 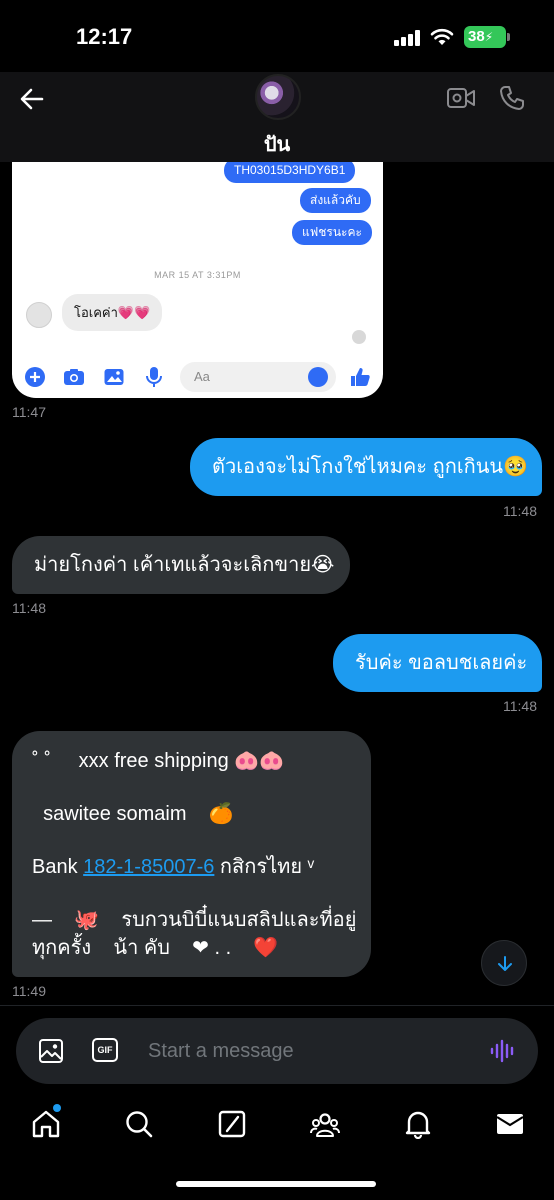 What do you see at coordinates (508, 37) in the screenshot?
I see `battery-cap` at bounding box center [508, 37].